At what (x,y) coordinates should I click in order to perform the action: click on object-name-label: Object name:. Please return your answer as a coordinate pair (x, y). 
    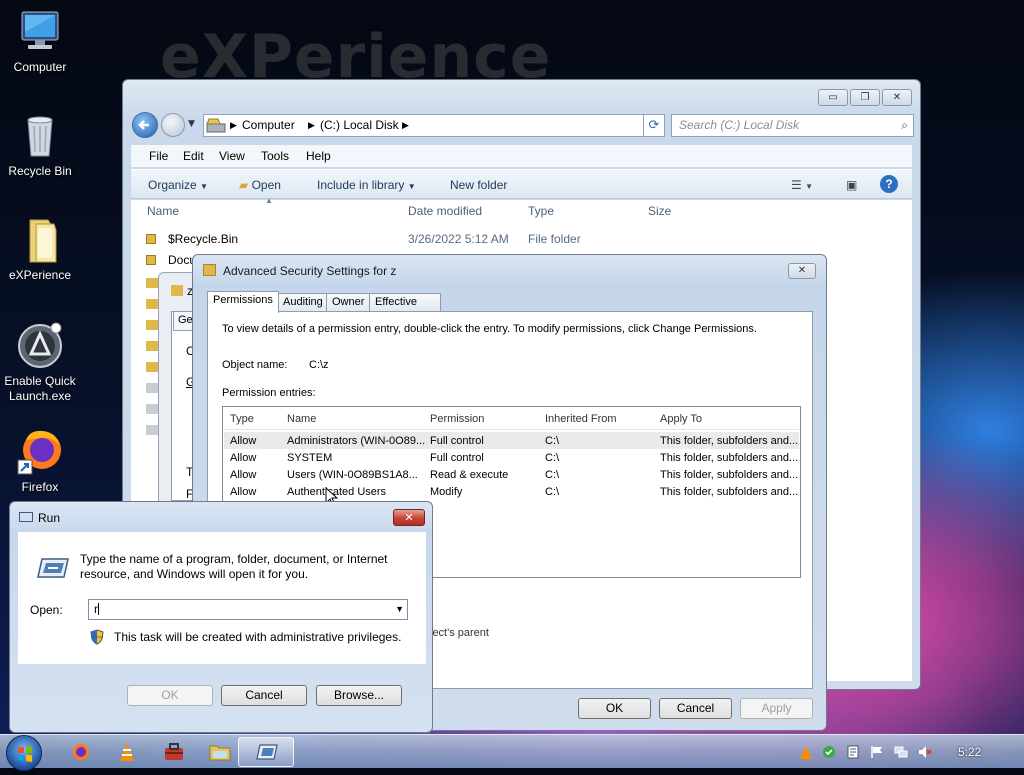
    Looking at the image, I should click on (255, 365).